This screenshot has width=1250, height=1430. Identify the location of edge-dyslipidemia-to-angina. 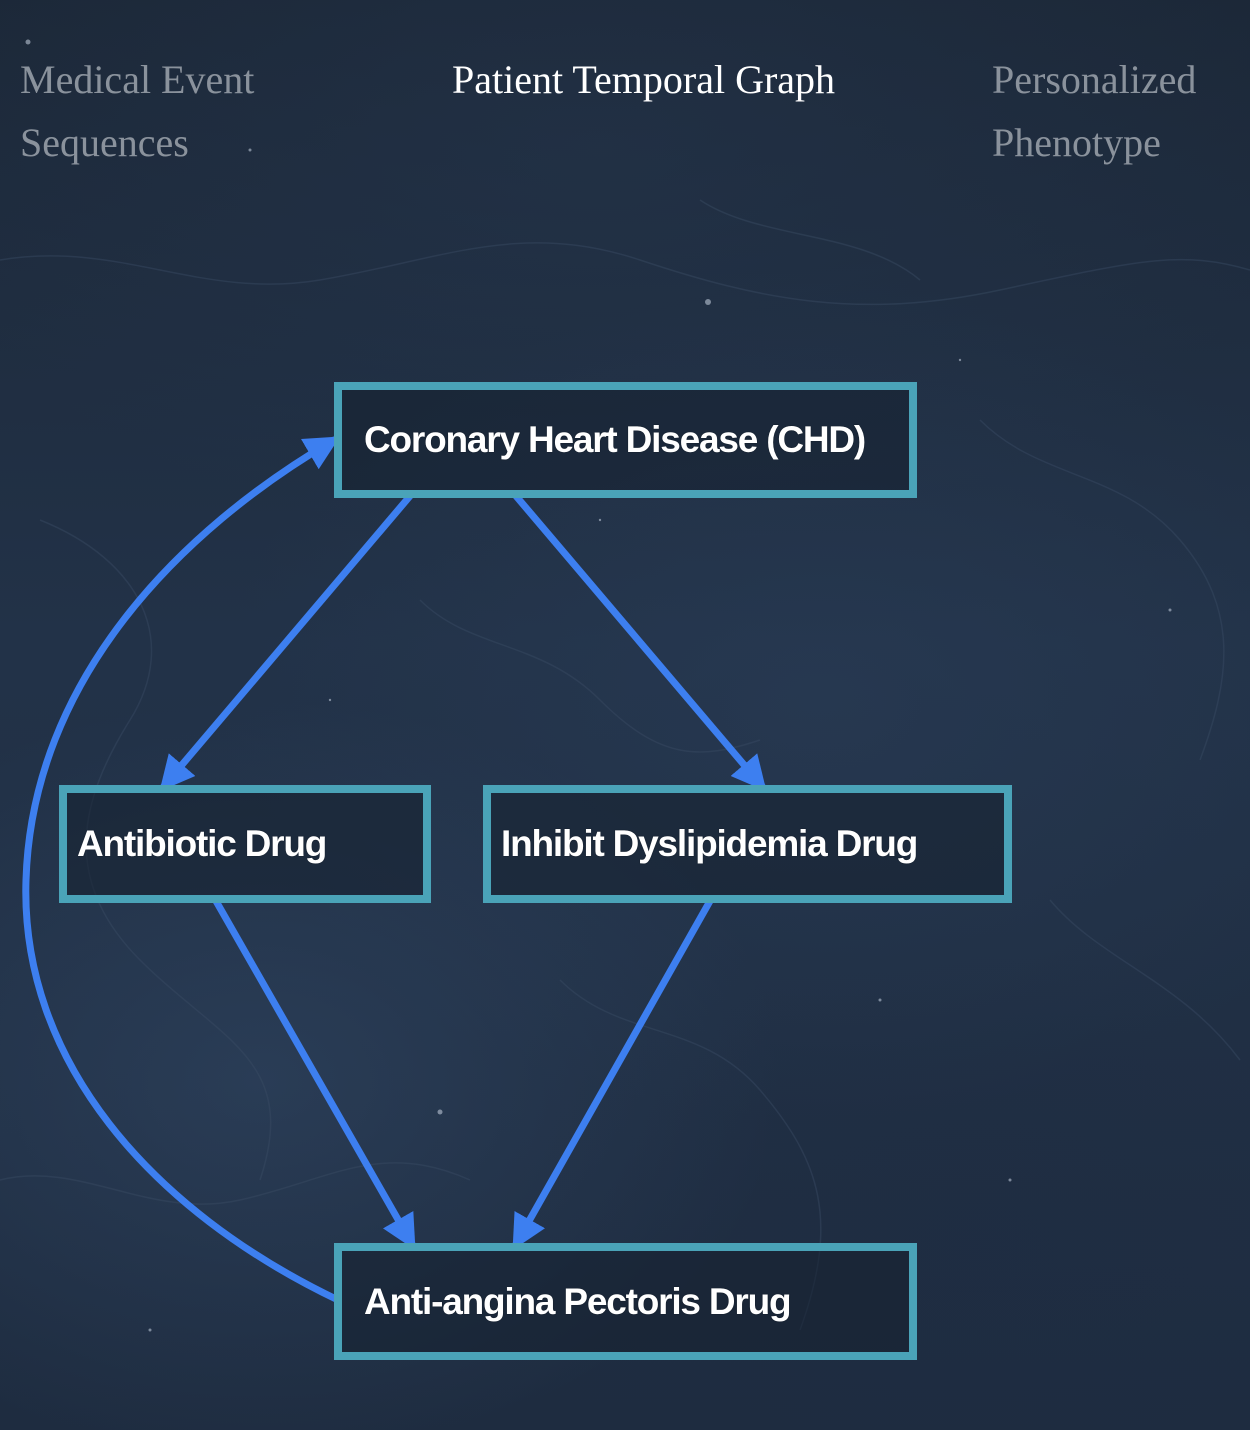
(613, 1074).